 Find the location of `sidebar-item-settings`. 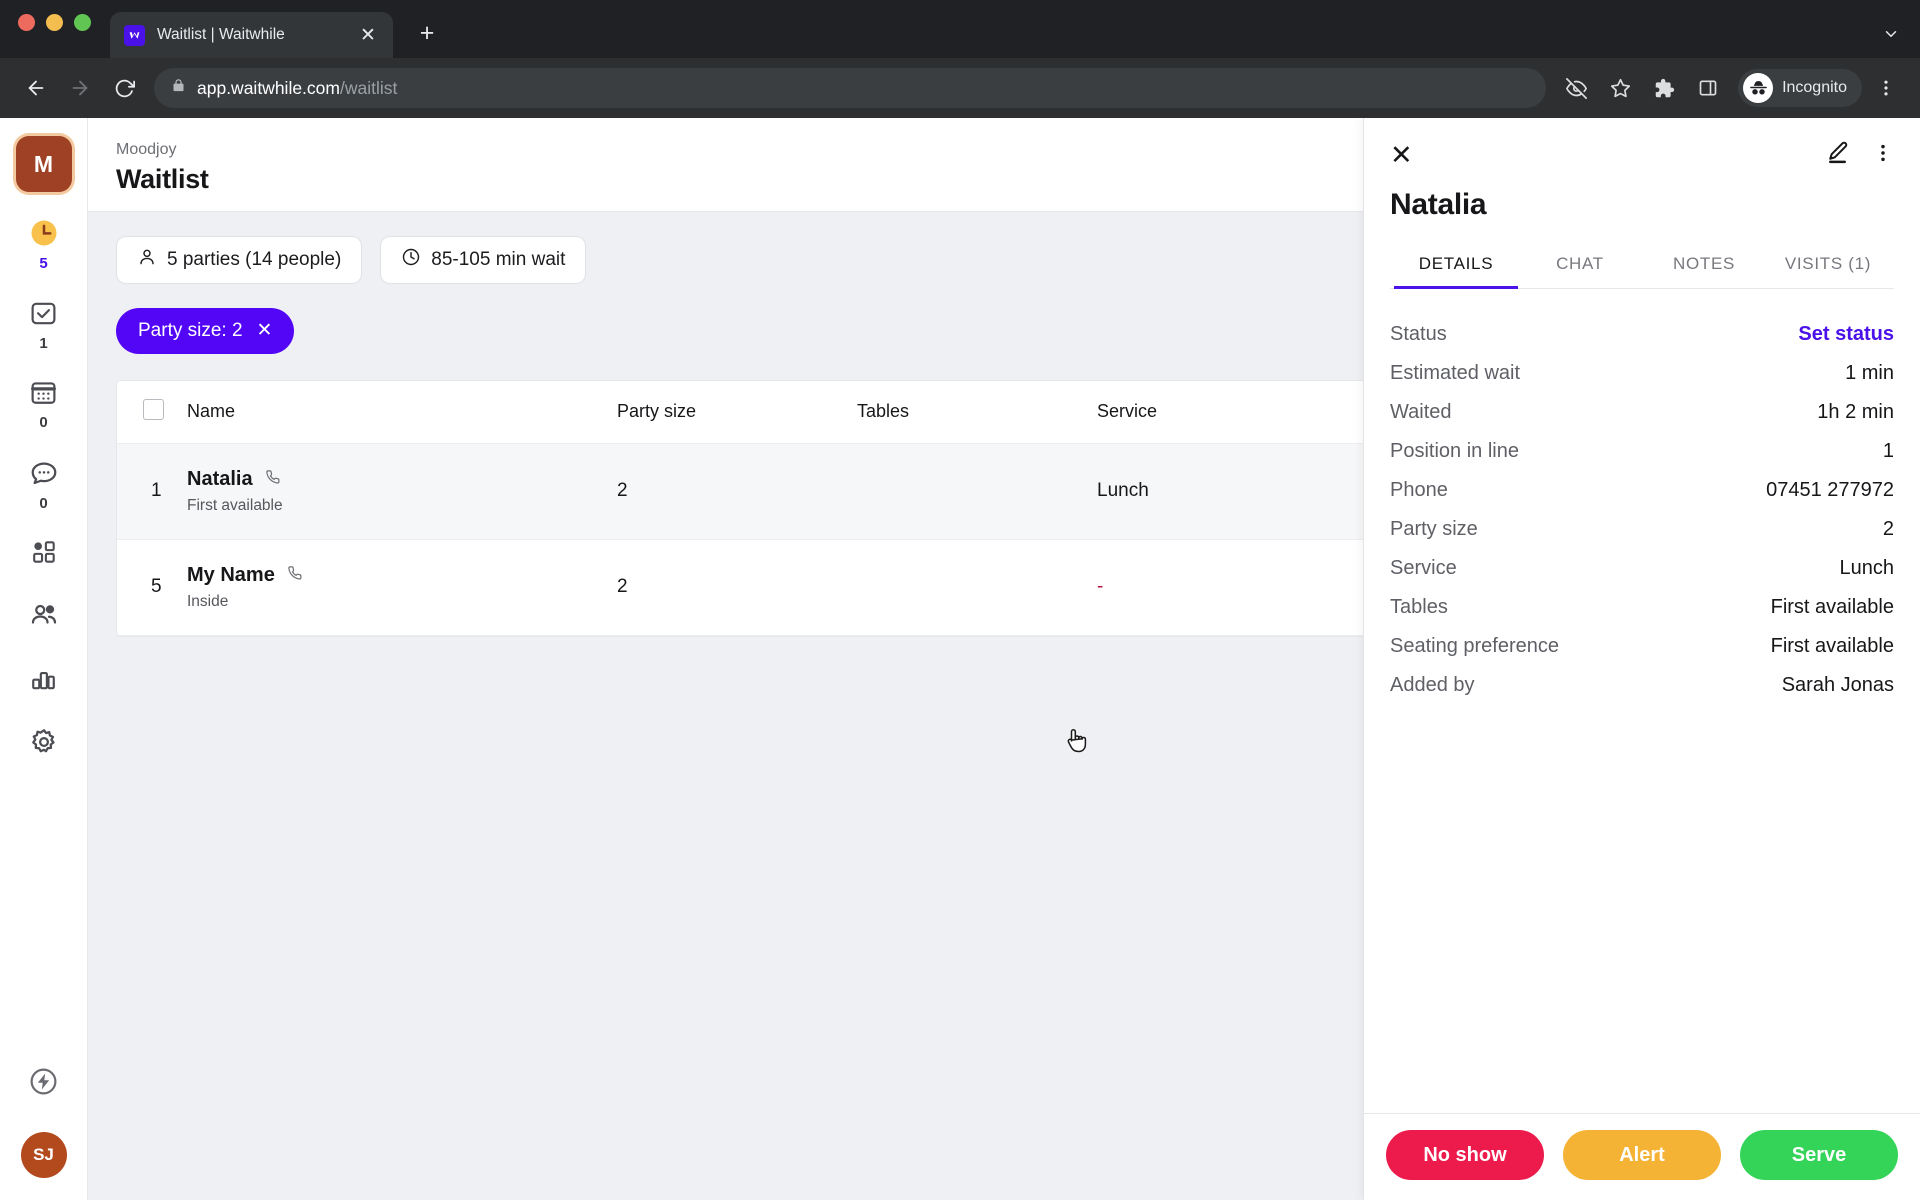

sidebar-item-settings is located at coordinates (44, 746).